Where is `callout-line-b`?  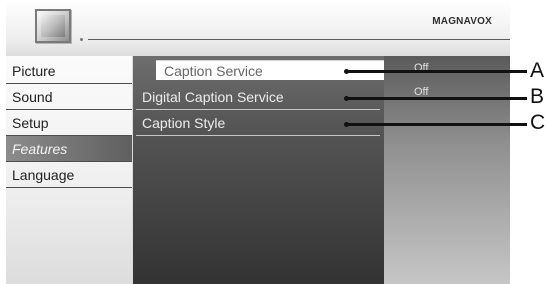 callout-line-b is located at coordinates (435, 98).